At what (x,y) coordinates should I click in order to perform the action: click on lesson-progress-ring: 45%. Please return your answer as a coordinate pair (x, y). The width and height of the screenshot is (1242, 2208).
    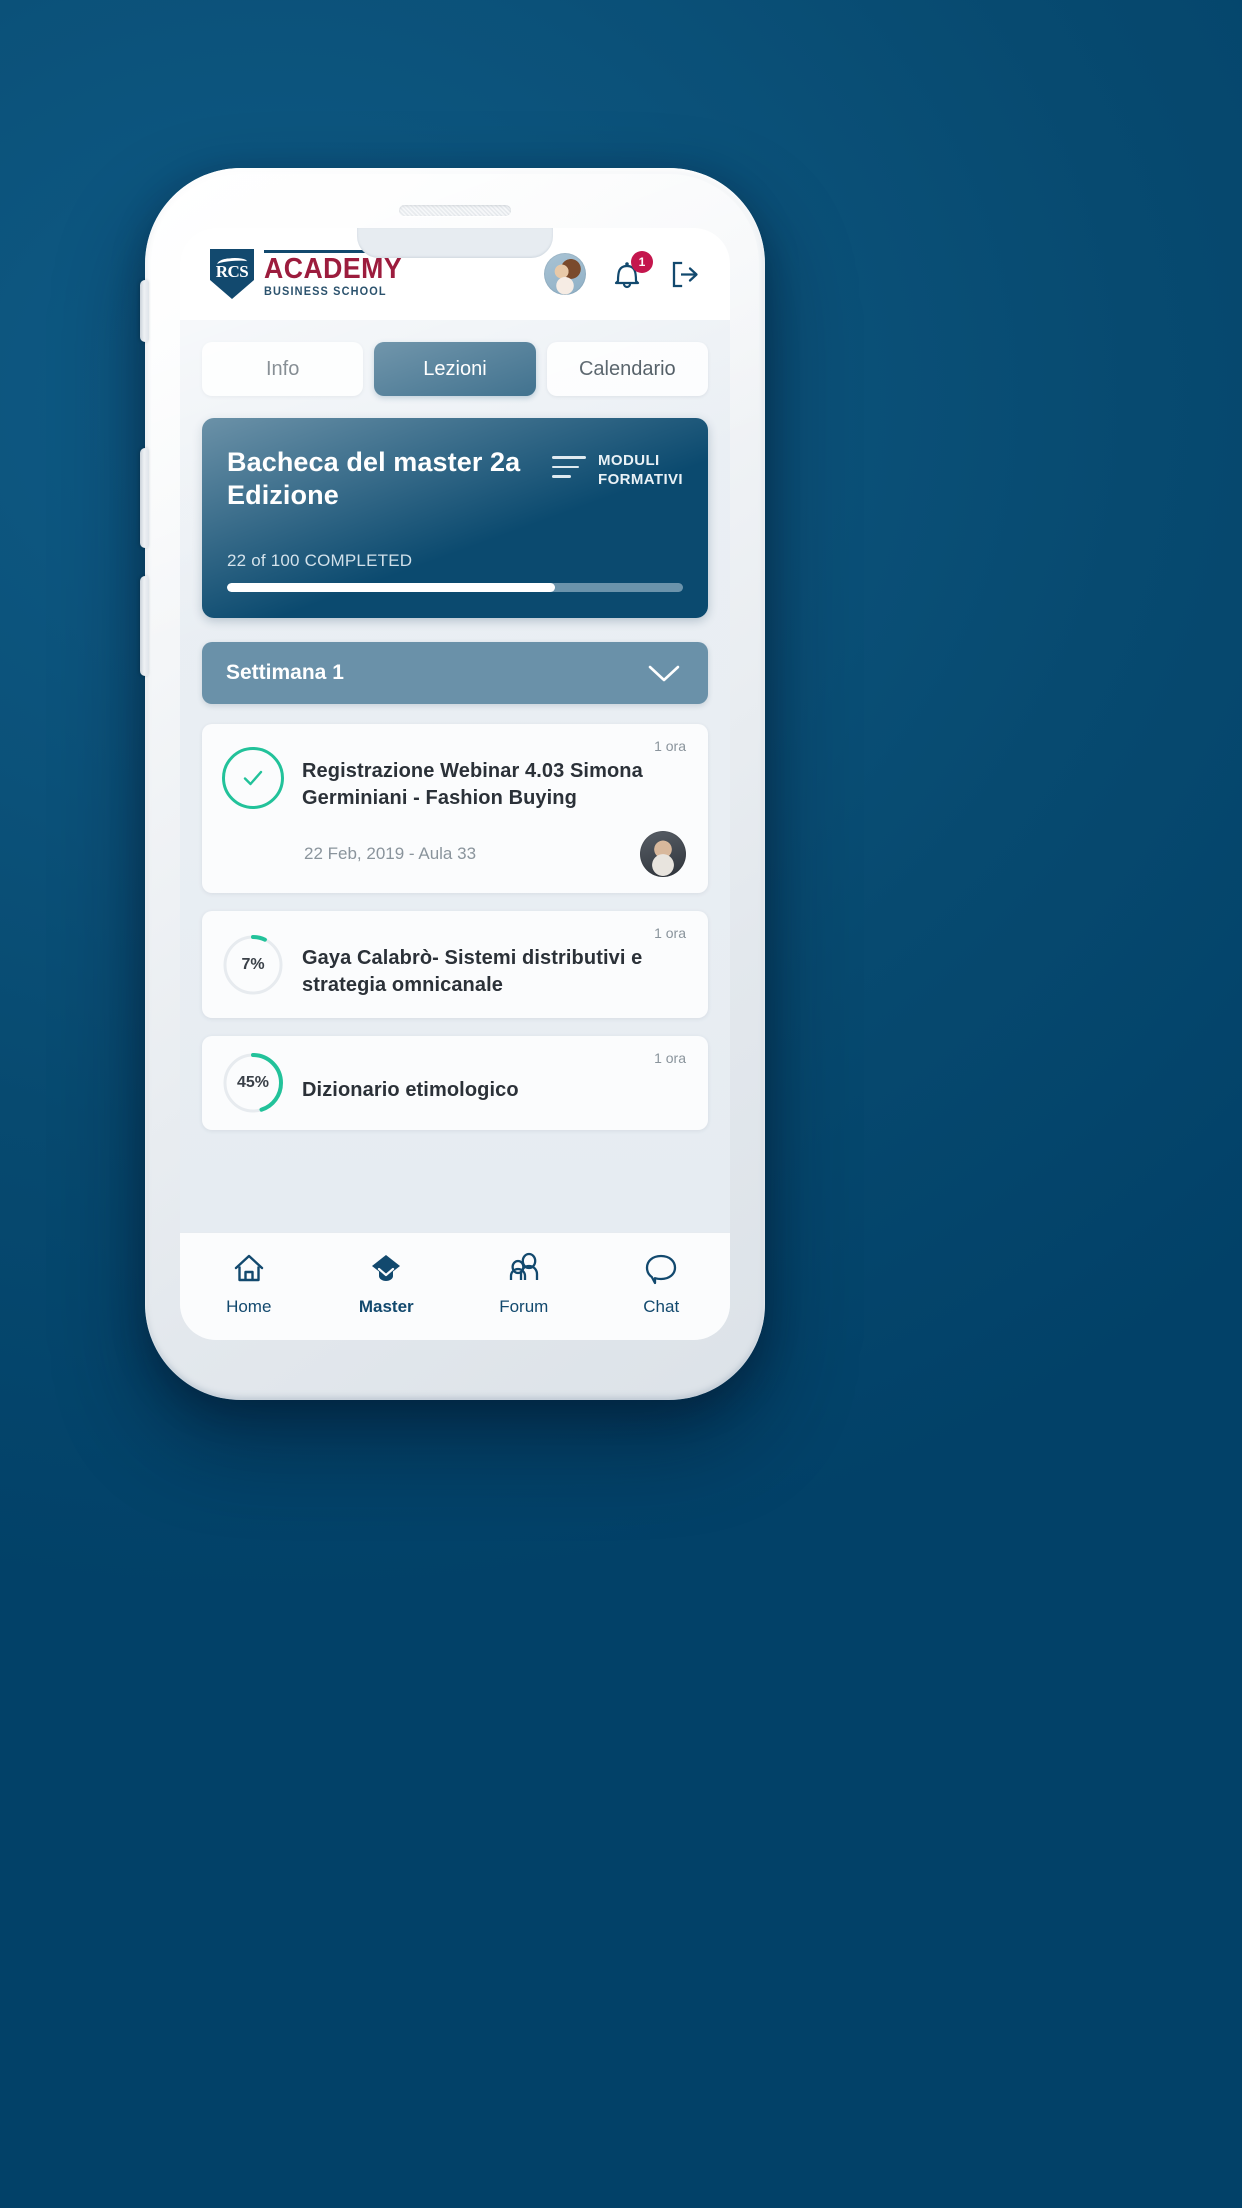
    Looking at the image, I should click on (253, 1083).